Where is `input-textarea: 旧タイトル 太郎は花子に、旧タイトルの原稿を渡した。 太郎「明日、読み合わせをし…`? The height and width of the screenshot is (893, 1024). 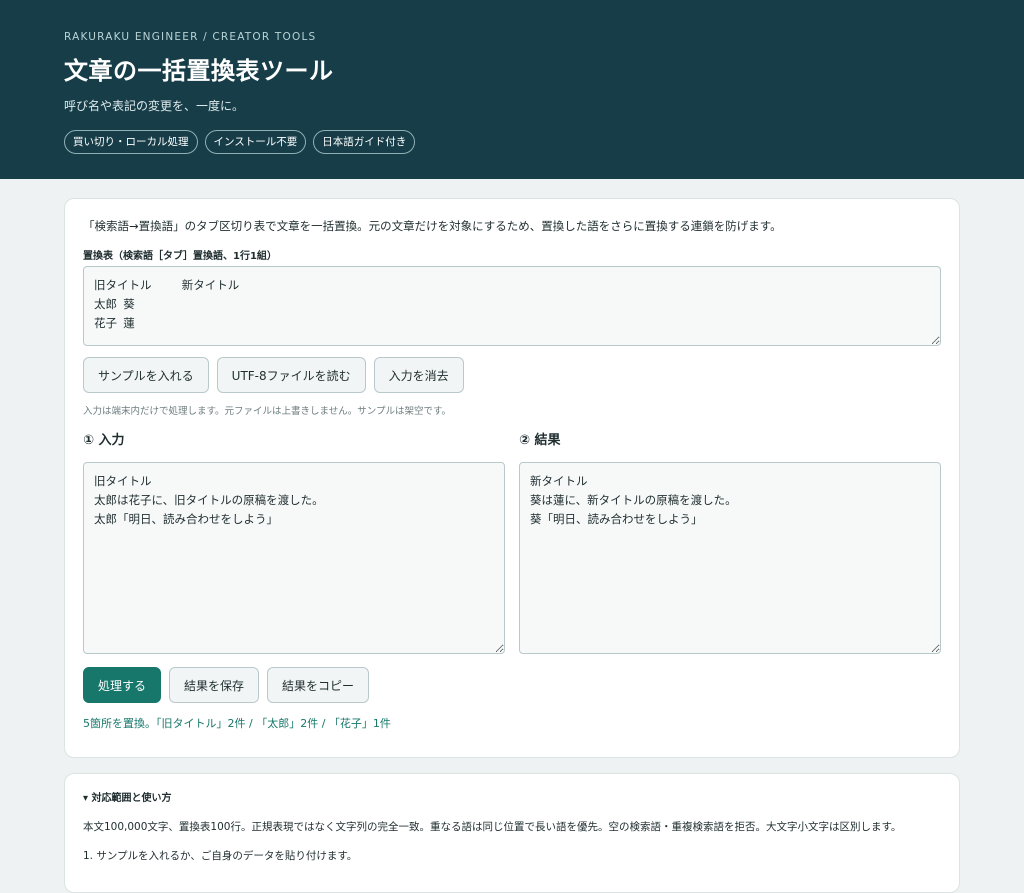
input-textarea: 旧タイトル 太郎は花子に、旧タイトルの原稿を渡した。 太郎「明日、読み合わせをし… is located at coordinates (294, 558).